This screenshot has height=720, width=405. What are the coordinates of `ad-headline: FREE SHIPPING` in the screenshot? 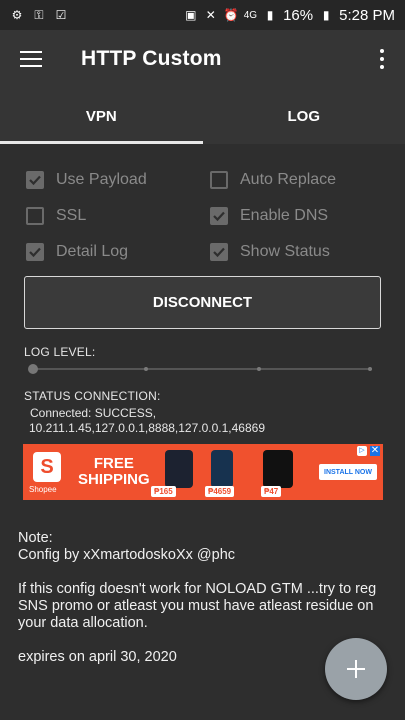 It's located at (114, 472).